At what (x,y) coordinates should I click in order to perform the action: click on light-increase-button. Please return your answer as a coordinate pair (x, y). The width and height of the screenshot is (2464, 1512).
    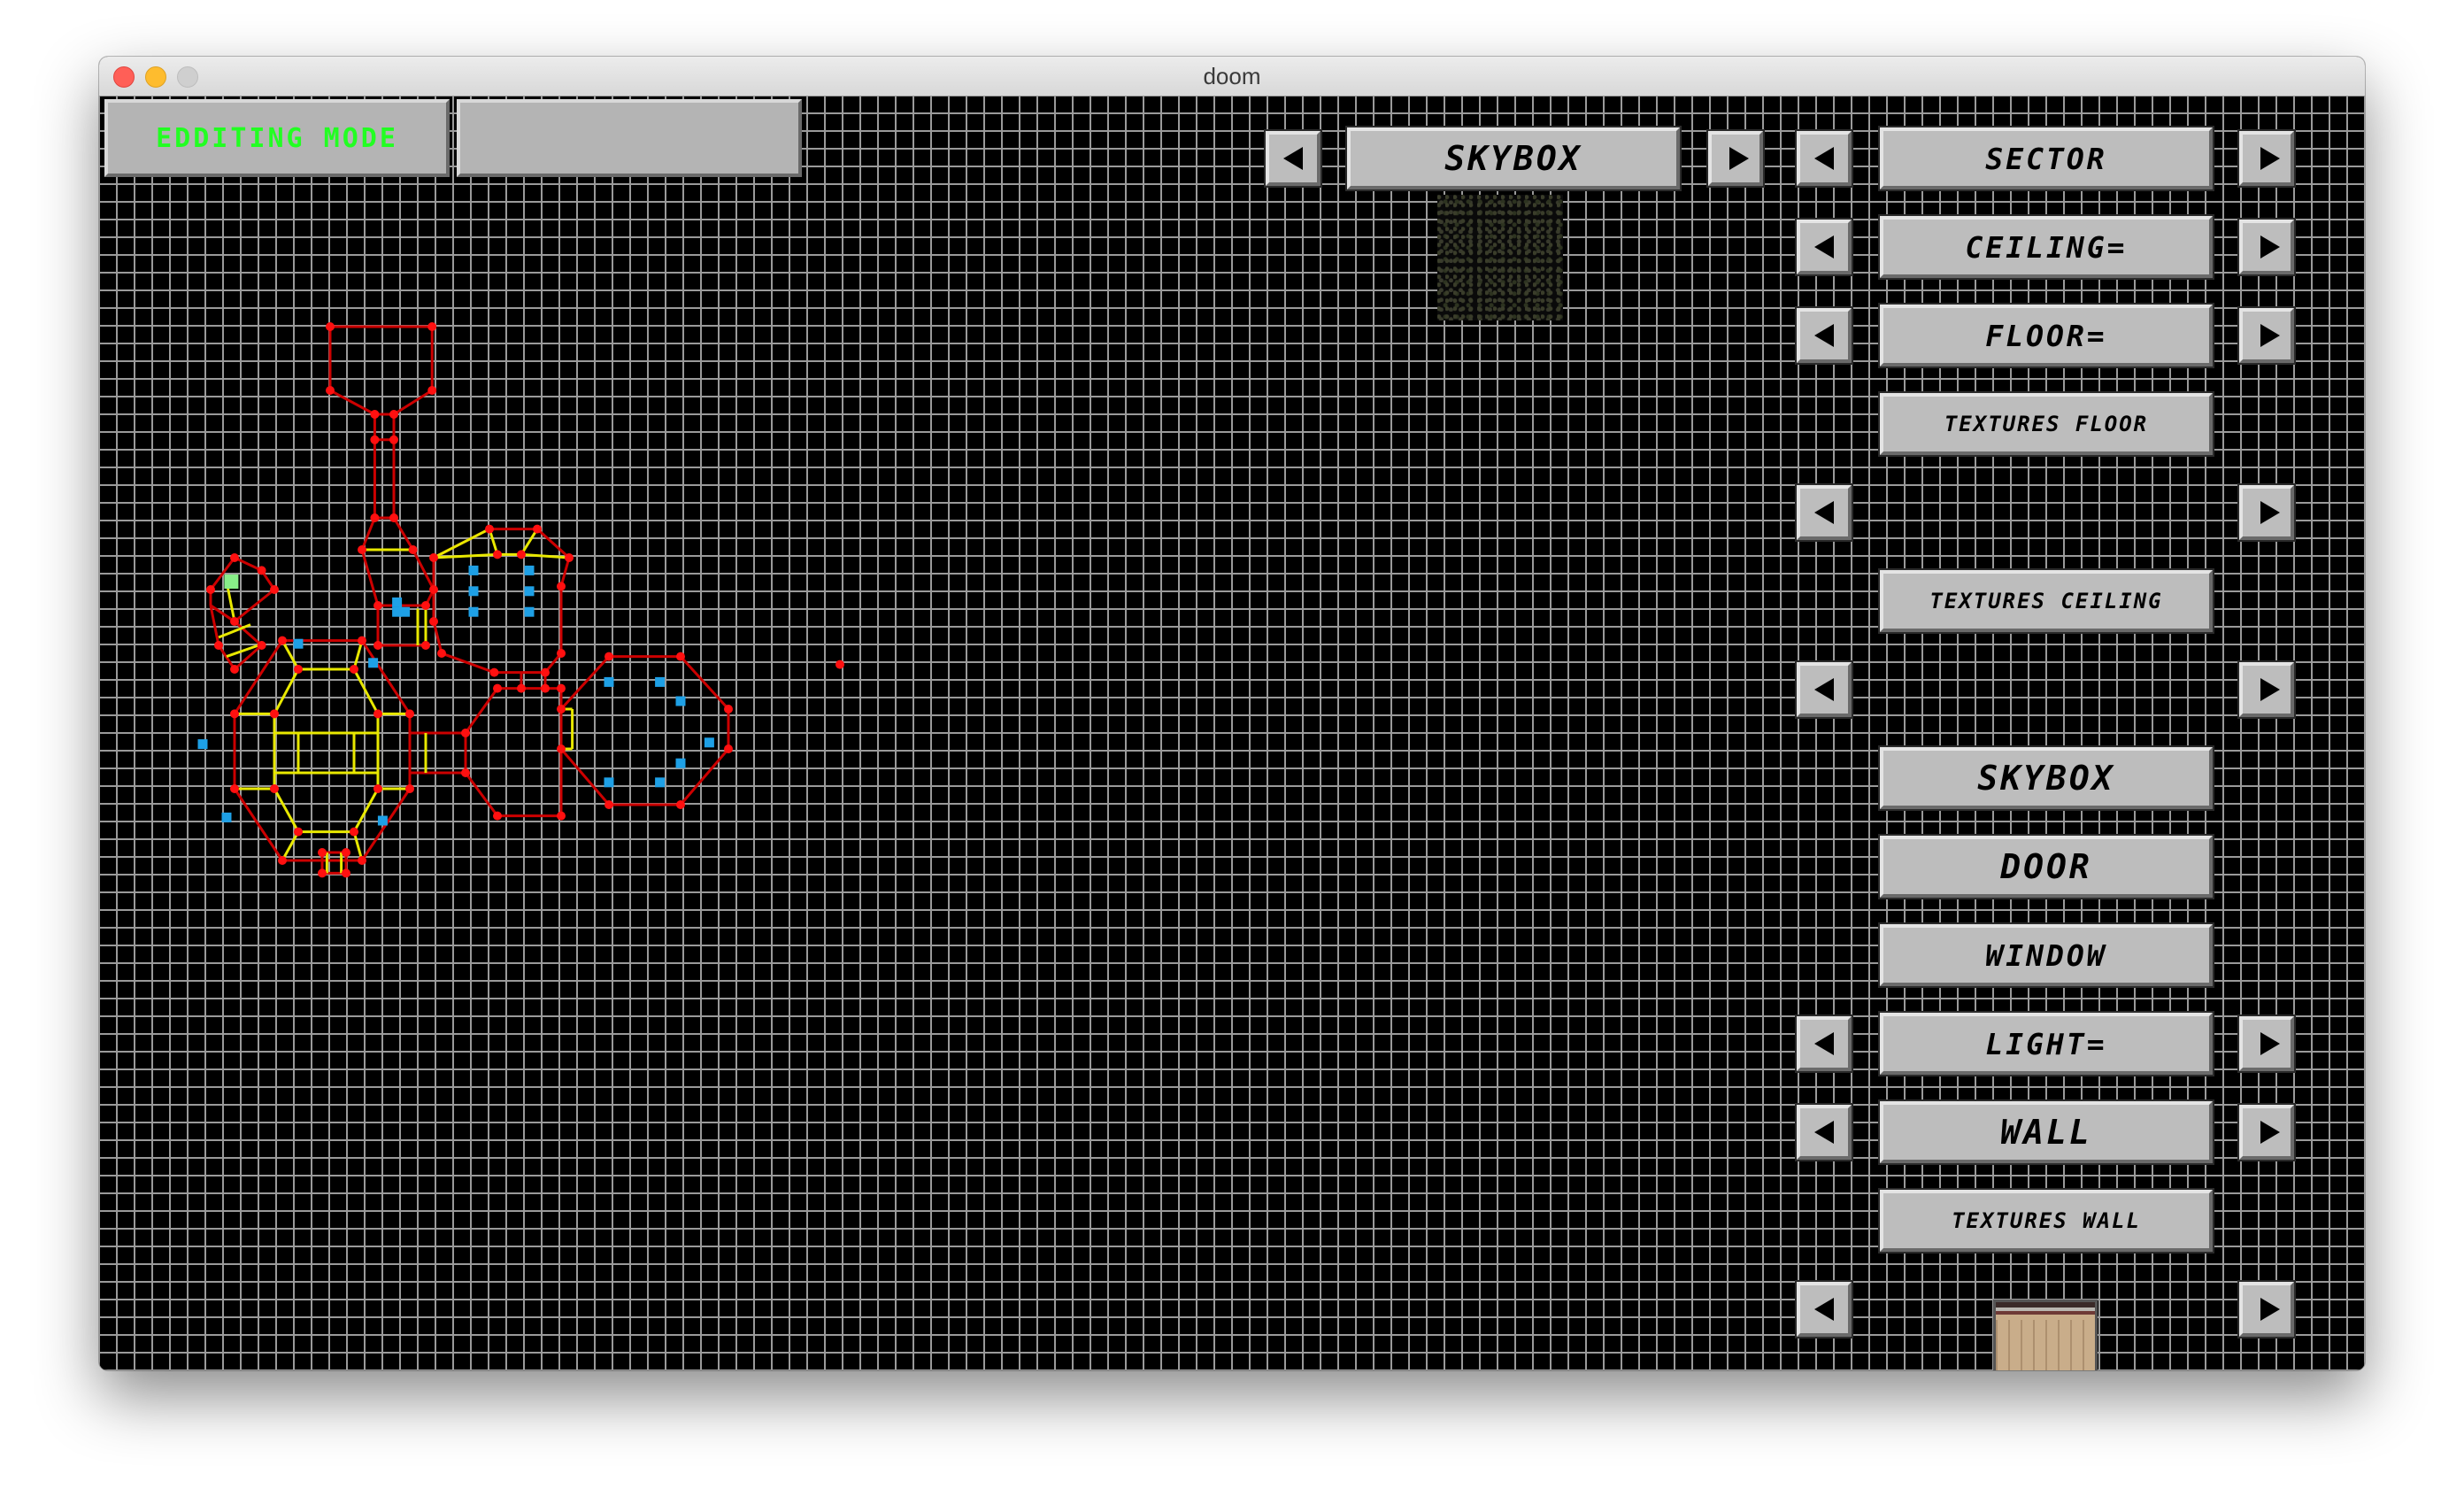
    Looking at the image, I should click on (2266, 1043).